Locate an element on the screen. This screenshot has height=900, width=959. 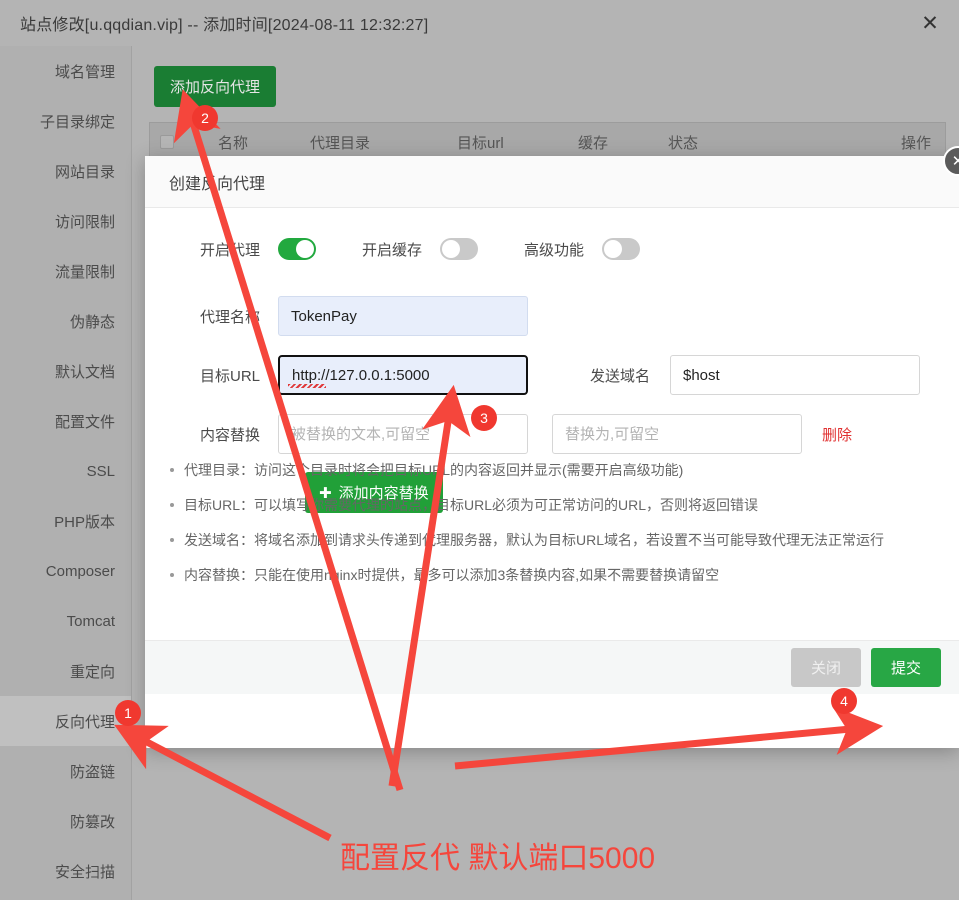
spellcheck-underline is located at coordinates (307, 386).